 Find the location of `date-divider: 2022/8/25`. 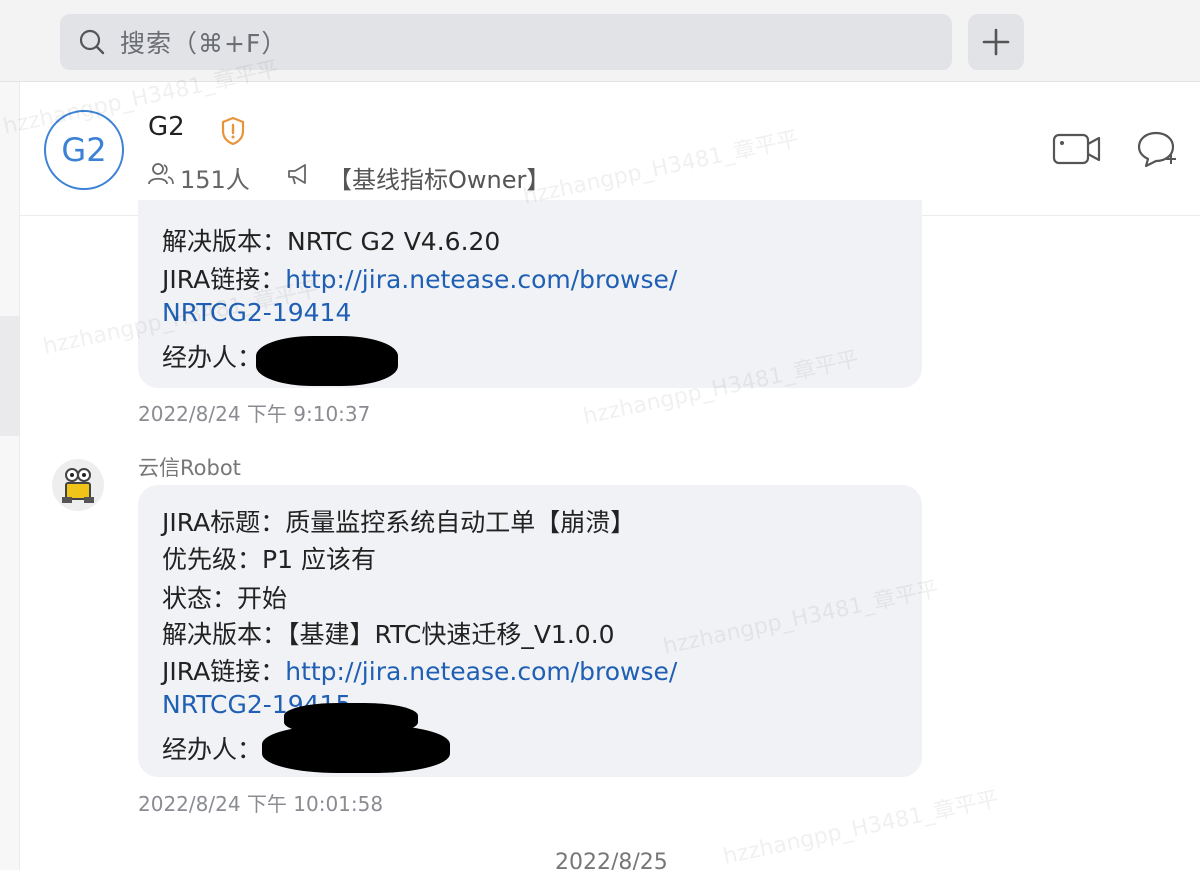

date-divider: 2022/8/25 is located at coordinates (611, 860).